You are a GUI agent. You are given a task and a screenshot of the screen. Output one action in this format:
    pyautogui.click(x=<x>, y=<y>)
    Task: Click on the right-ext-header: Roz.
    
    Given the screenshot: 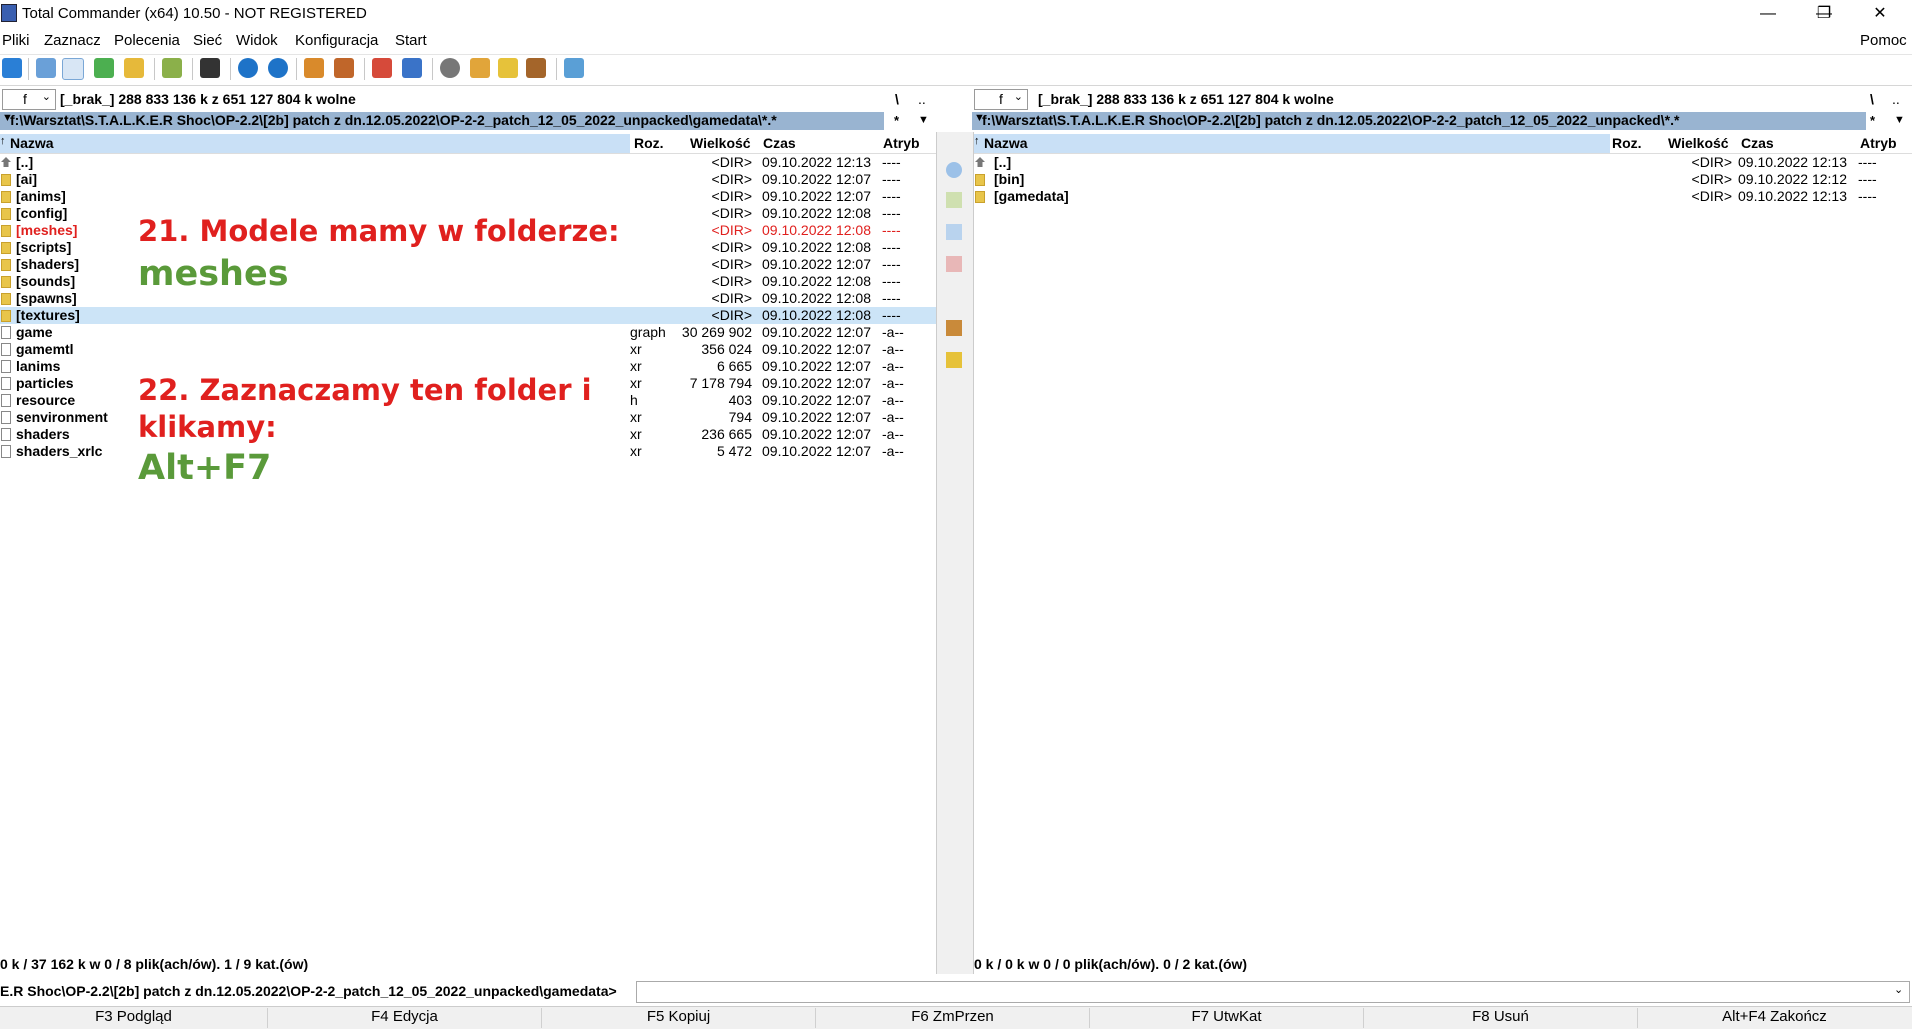 What is the action you would take?
    pyautogui.click(x=1627, y=143)
    